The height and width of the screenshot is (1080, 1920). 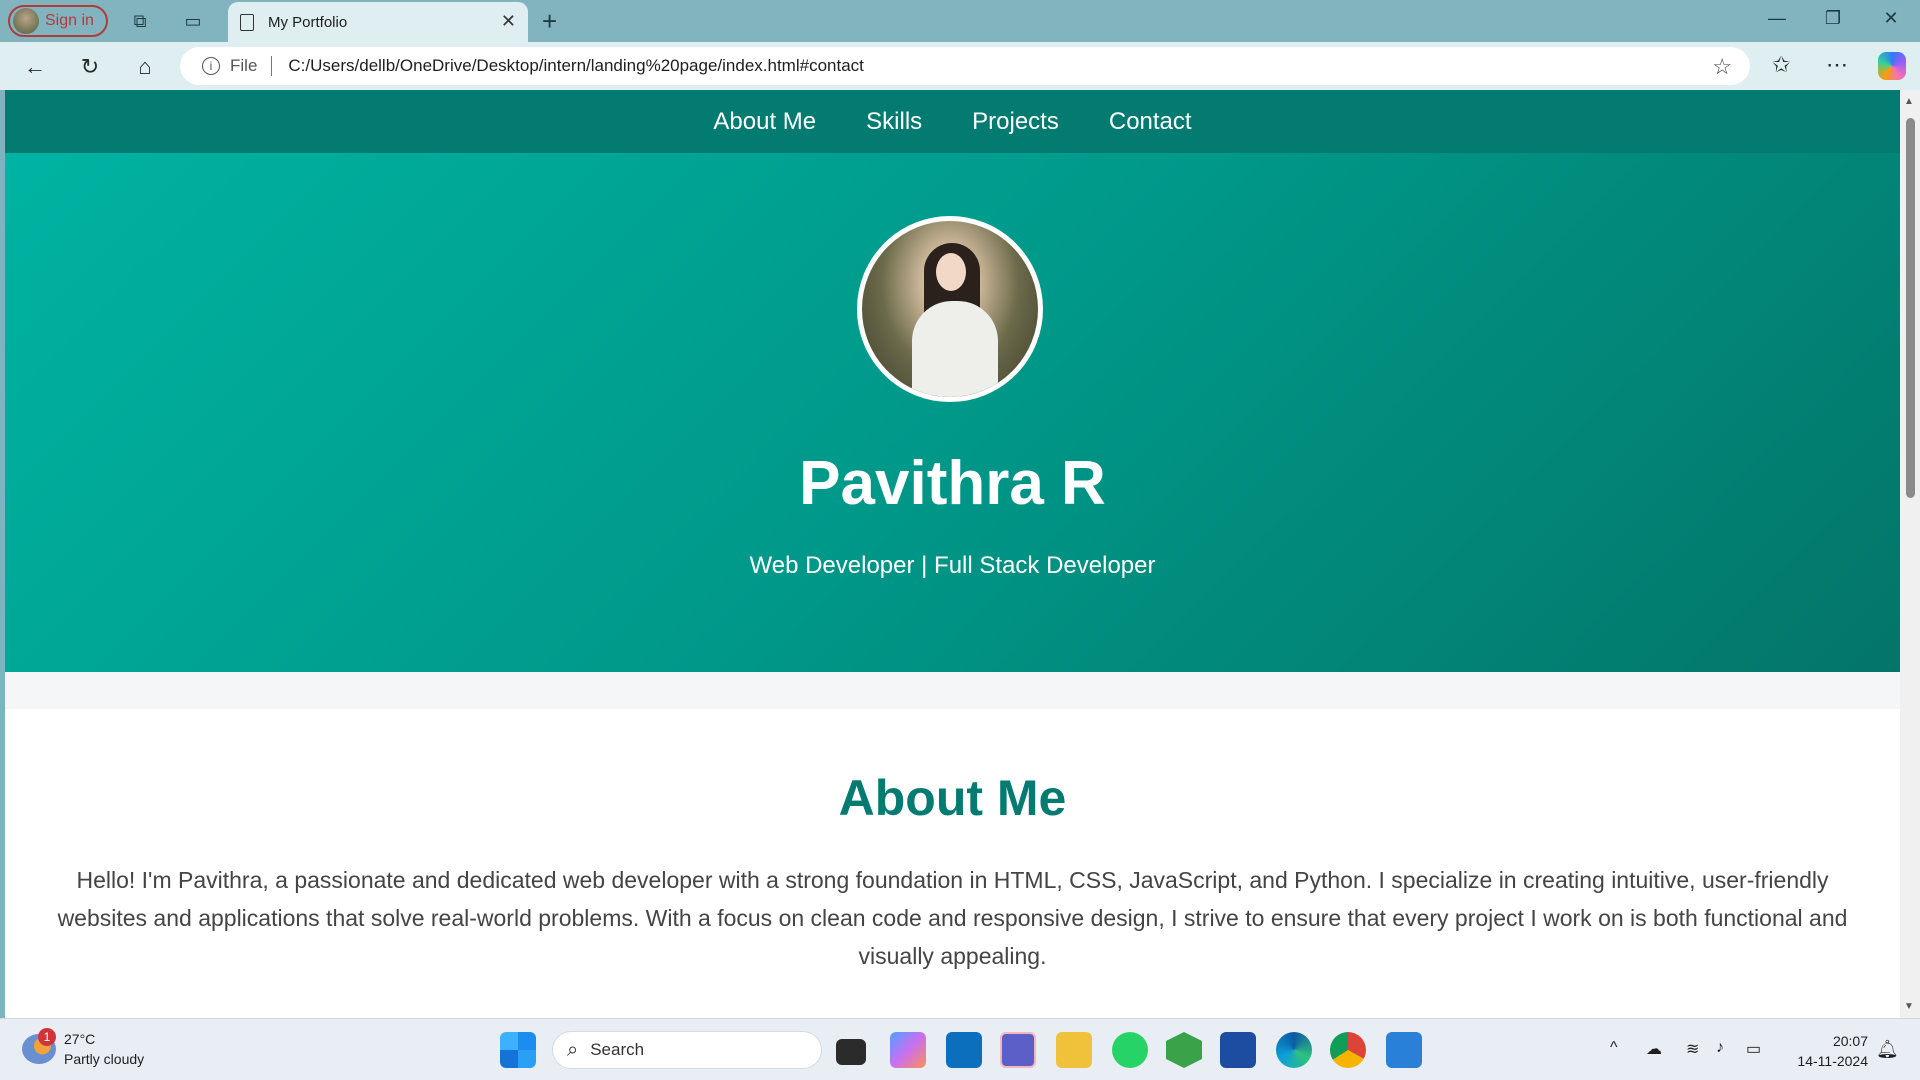 I want to click on copilot-icon, so click(x=1892, y=66).